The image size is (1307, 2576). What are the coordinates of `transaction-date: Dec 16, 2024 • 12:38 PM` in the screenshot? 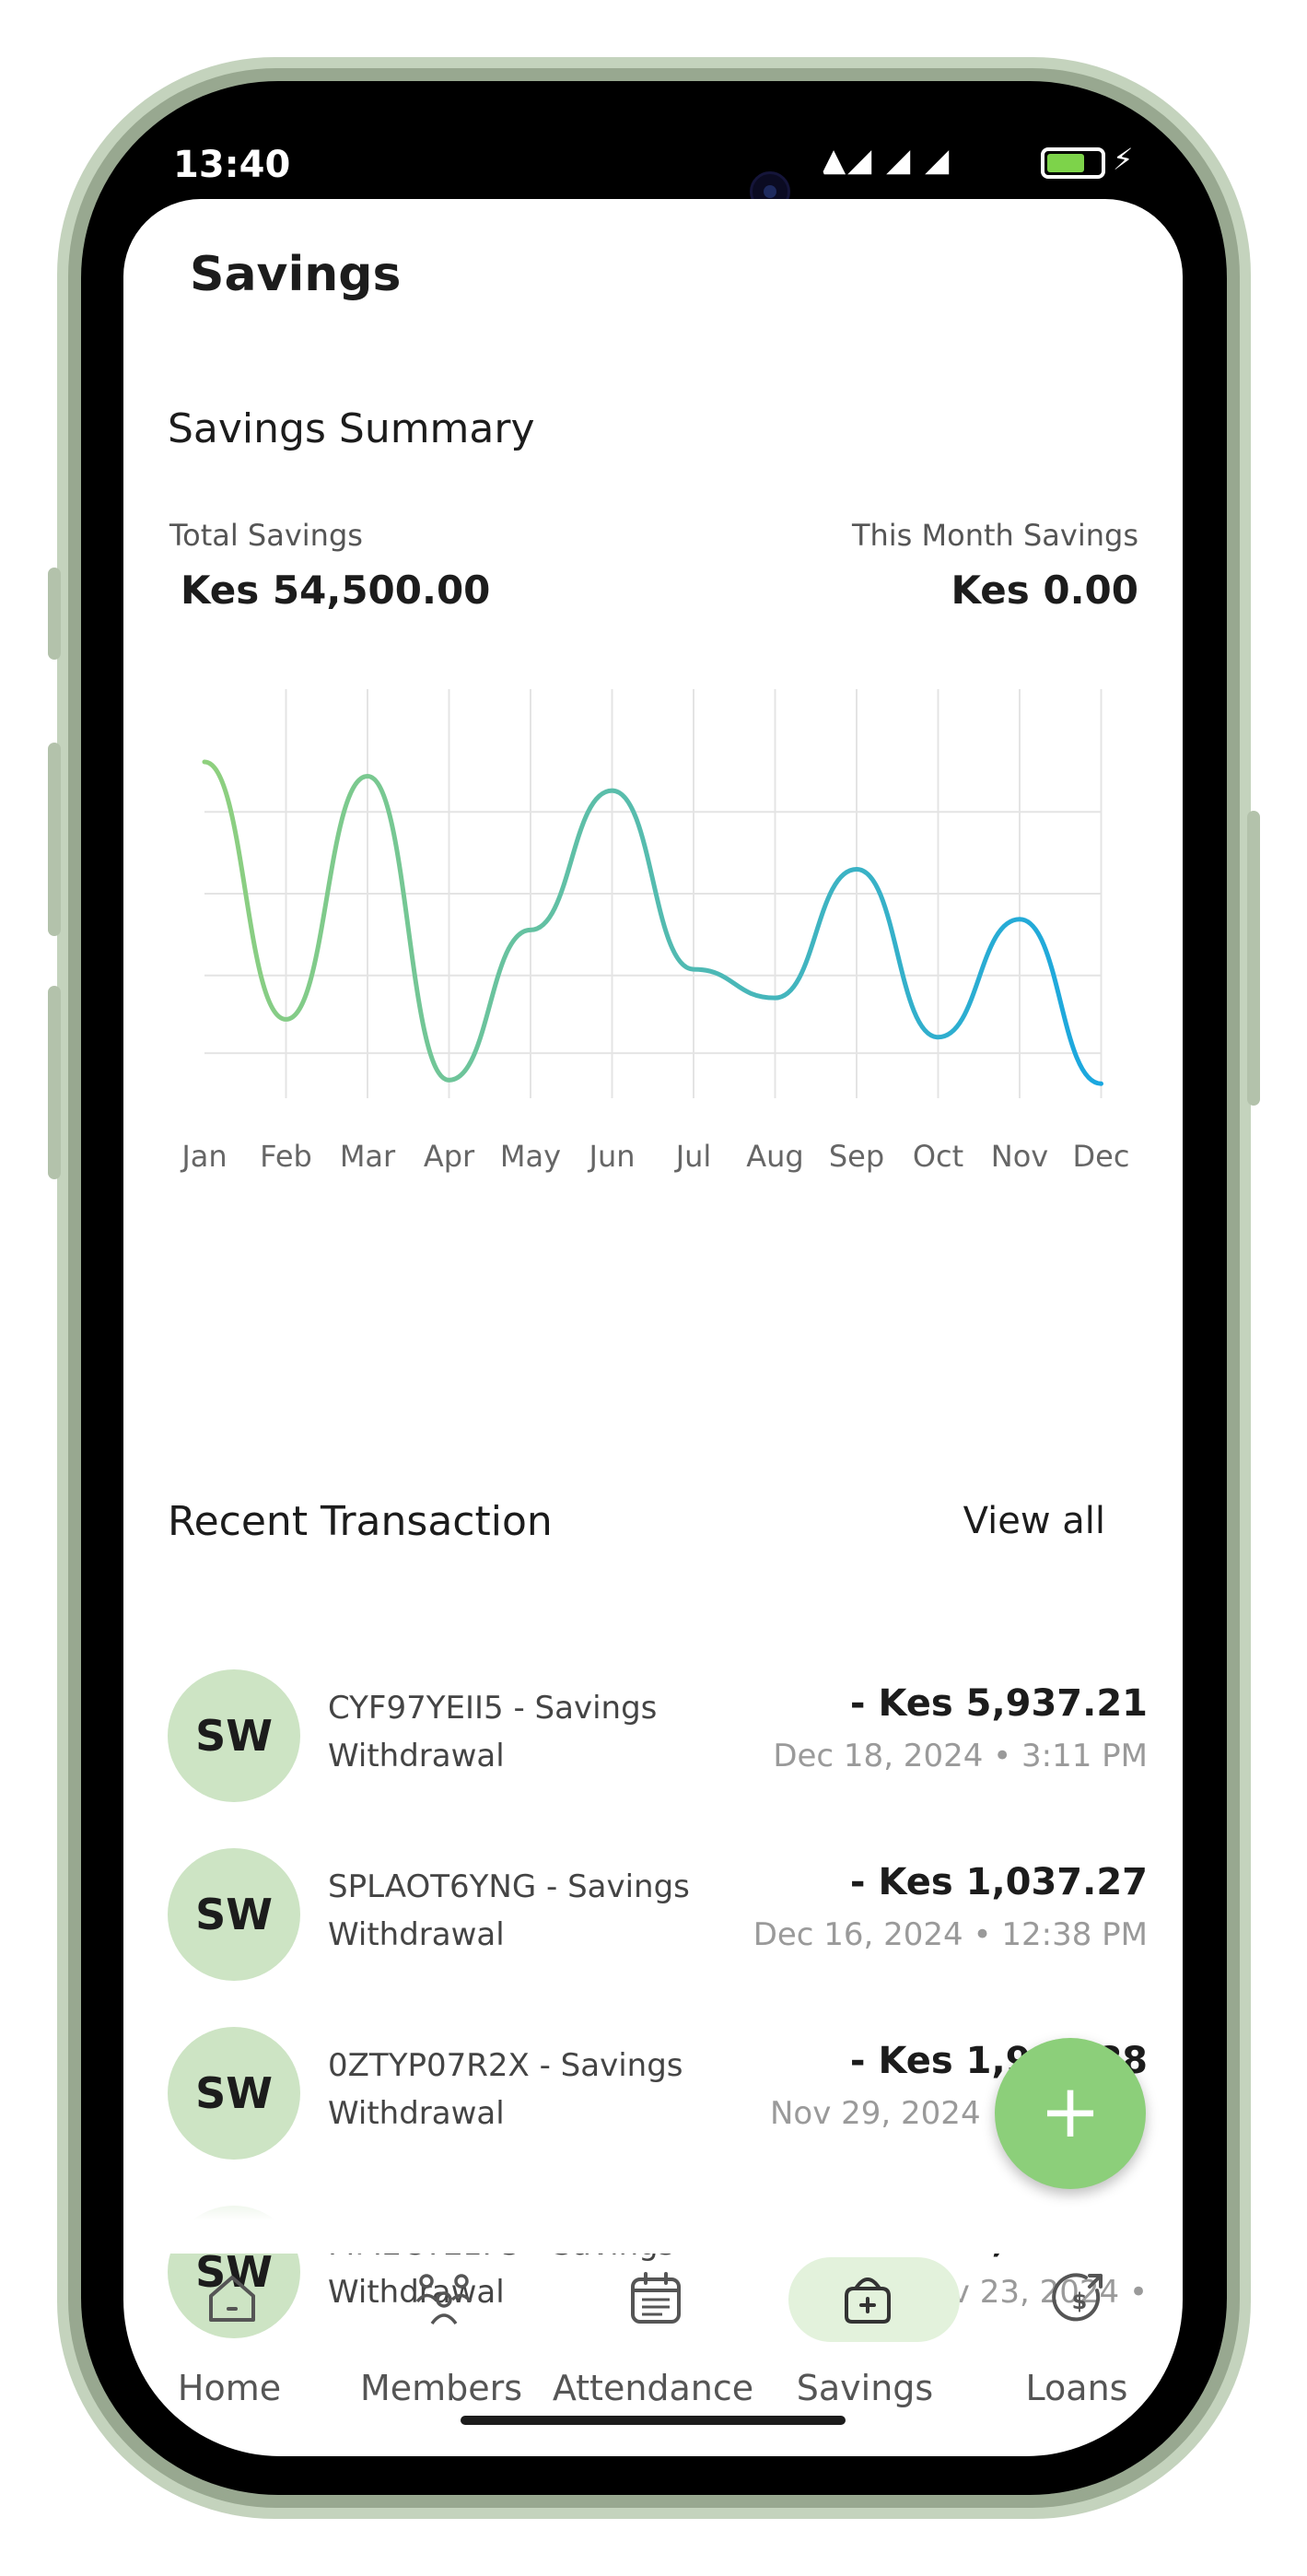 It's located at (950, 1935).